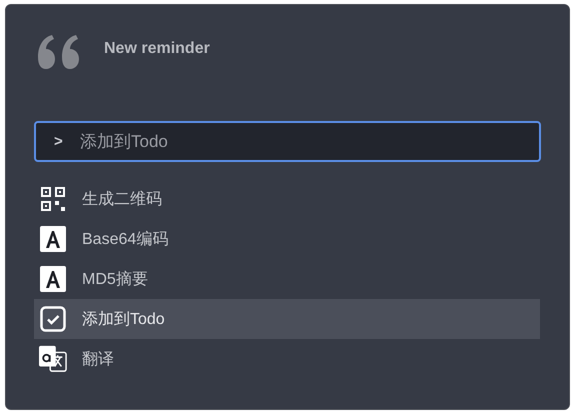  I want to click on command-item: 翻译, so click(287, 359).